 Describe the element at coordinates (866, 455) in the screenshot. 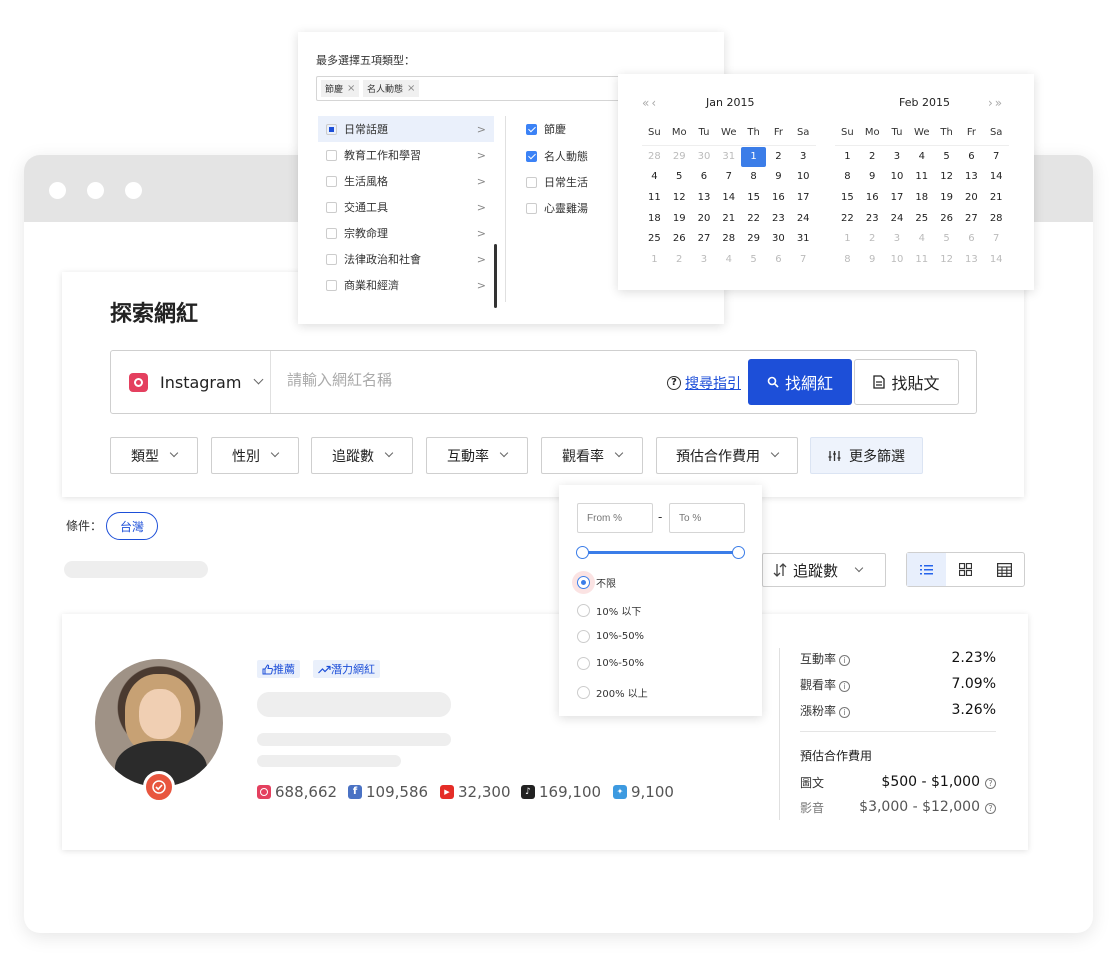

I see `more-filters-button: 更多篩選` at that location.